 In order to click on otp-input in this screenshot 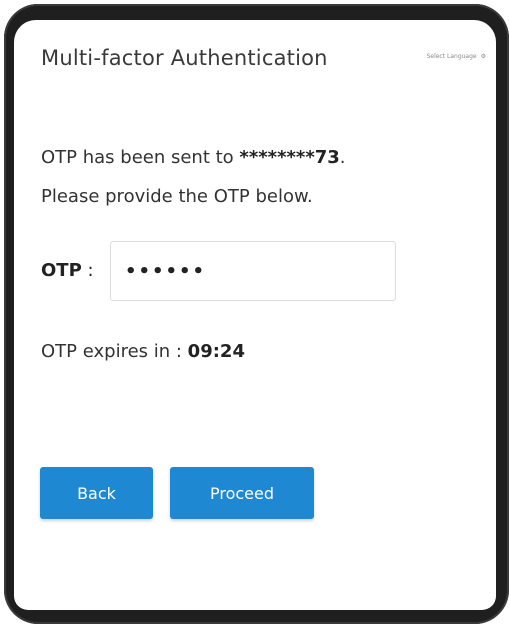, I will do `click(253, 271)`.